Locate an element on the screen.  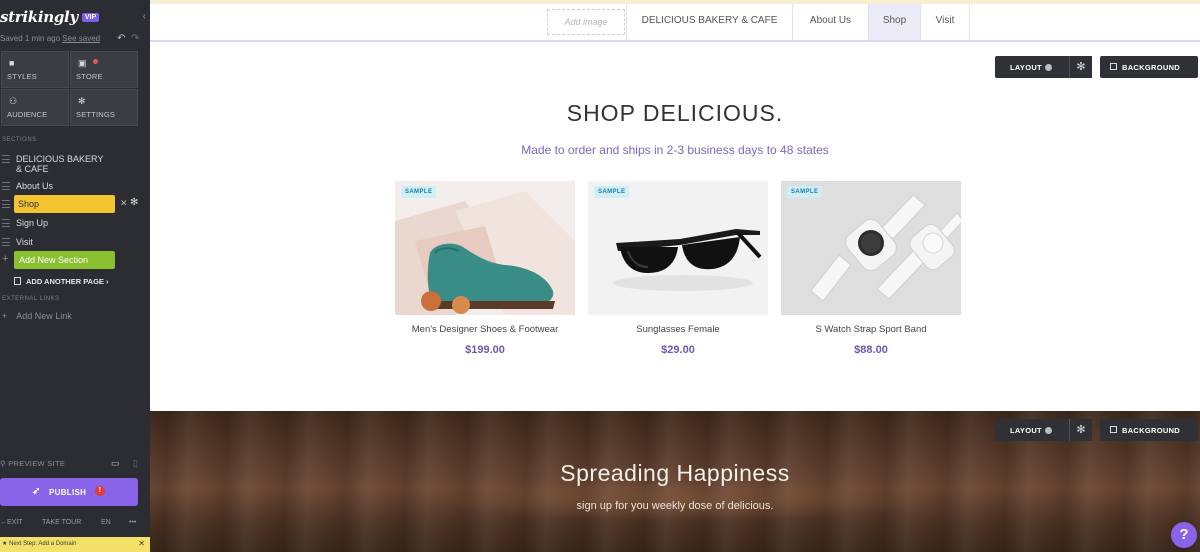
product-card: SAMPLE Sunglasses Female $29.00 is located at coordinates (678, 268).